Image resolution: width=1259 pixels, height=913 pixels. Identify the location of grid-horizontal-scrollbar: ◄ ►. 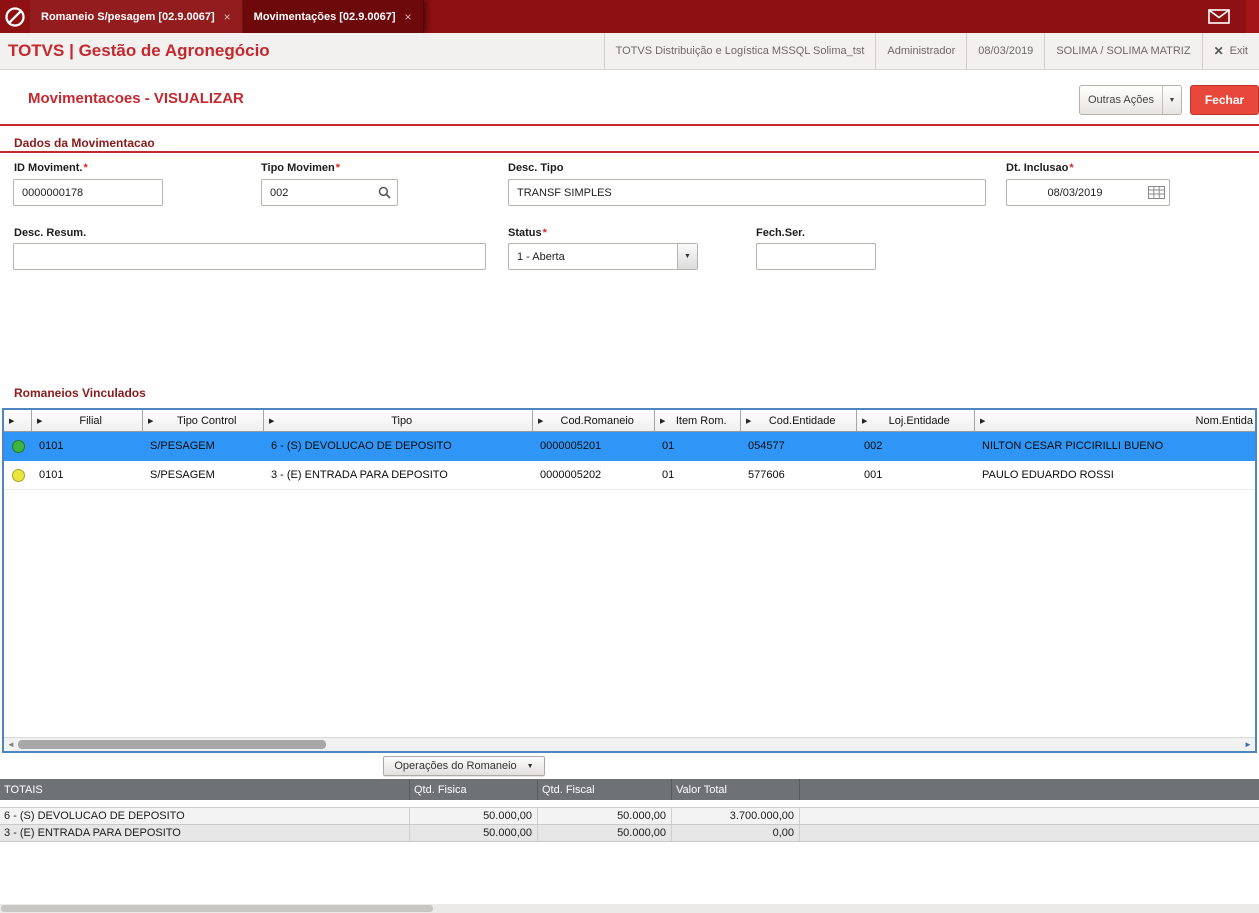
(629, 744).